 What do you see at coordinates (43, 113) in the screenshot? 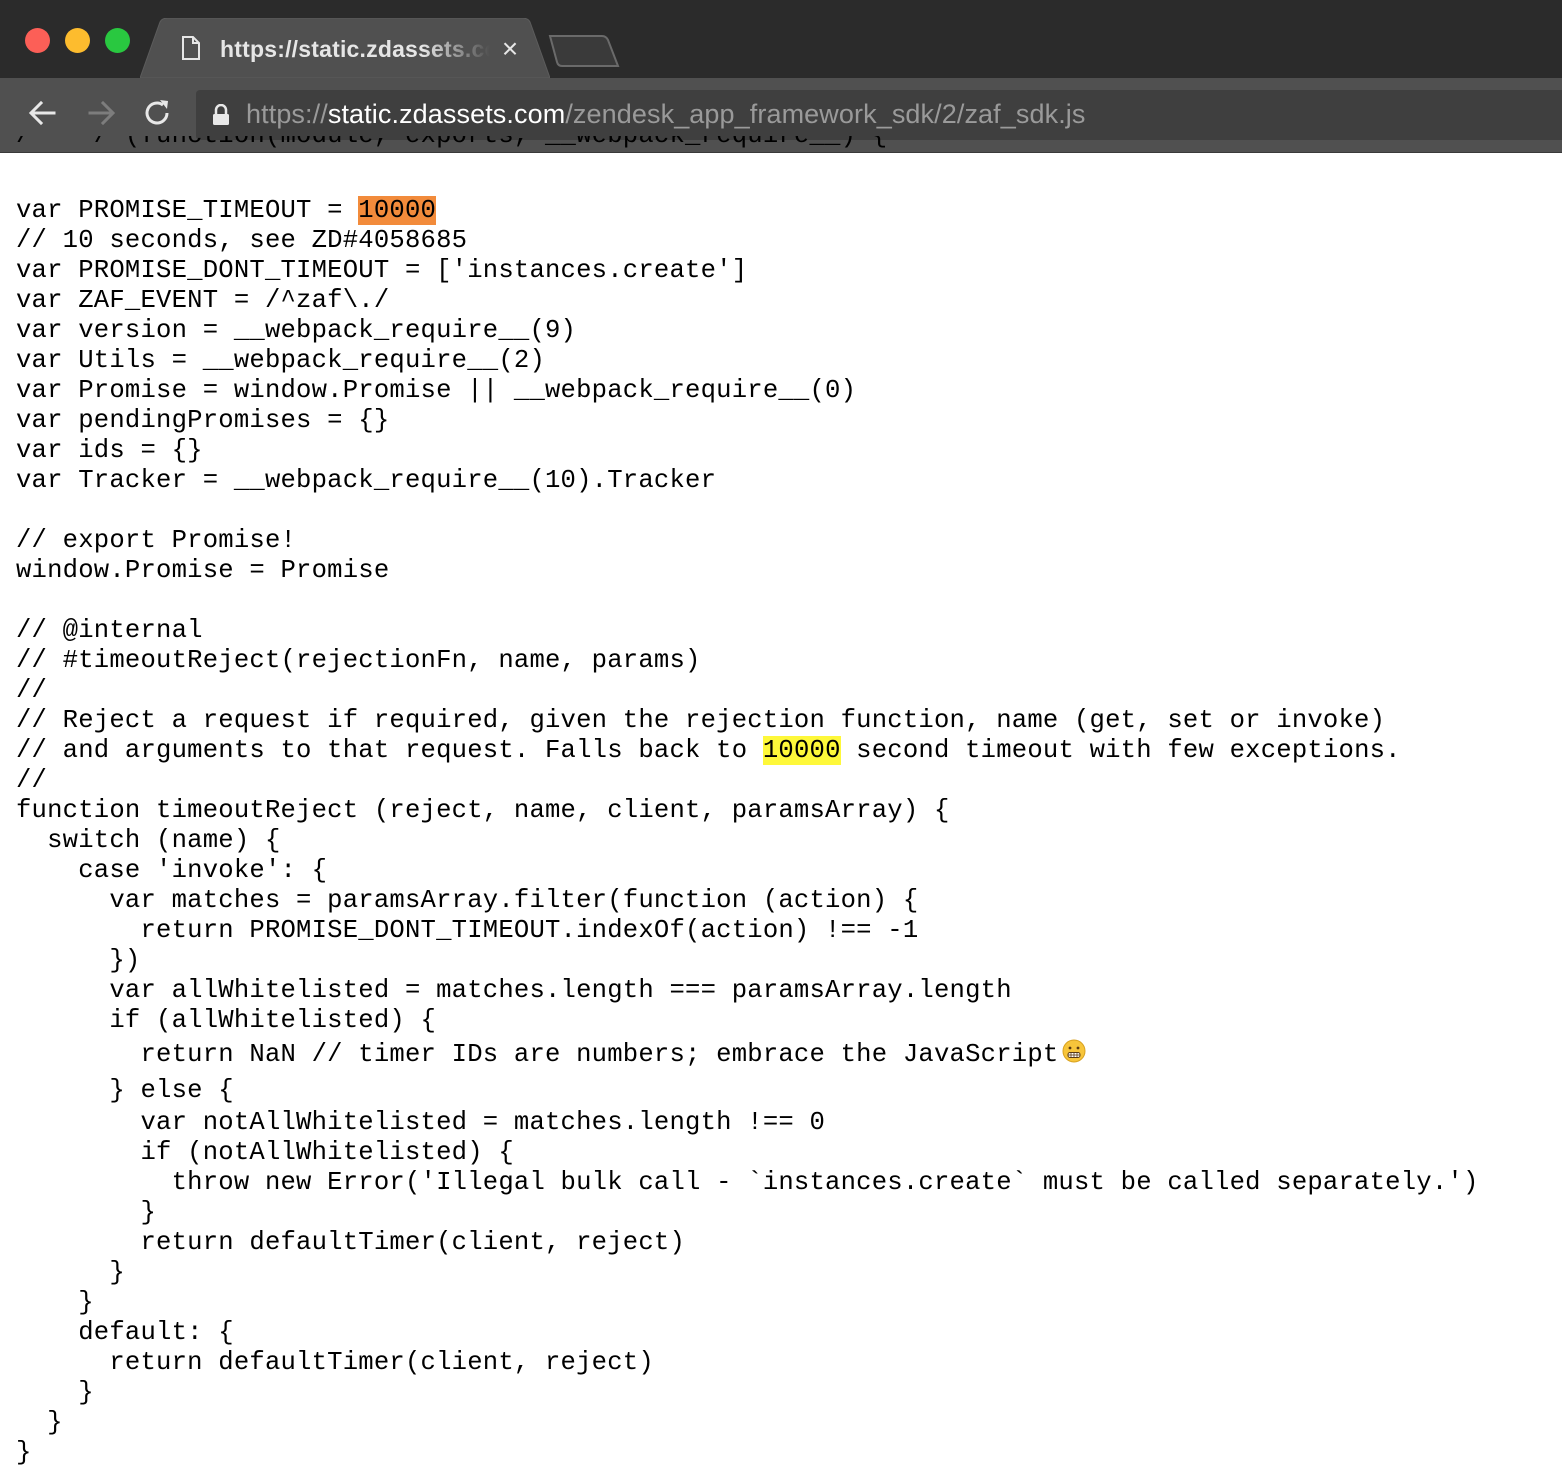
I see `back-arrow-icon` at bounding box center [43, 113].